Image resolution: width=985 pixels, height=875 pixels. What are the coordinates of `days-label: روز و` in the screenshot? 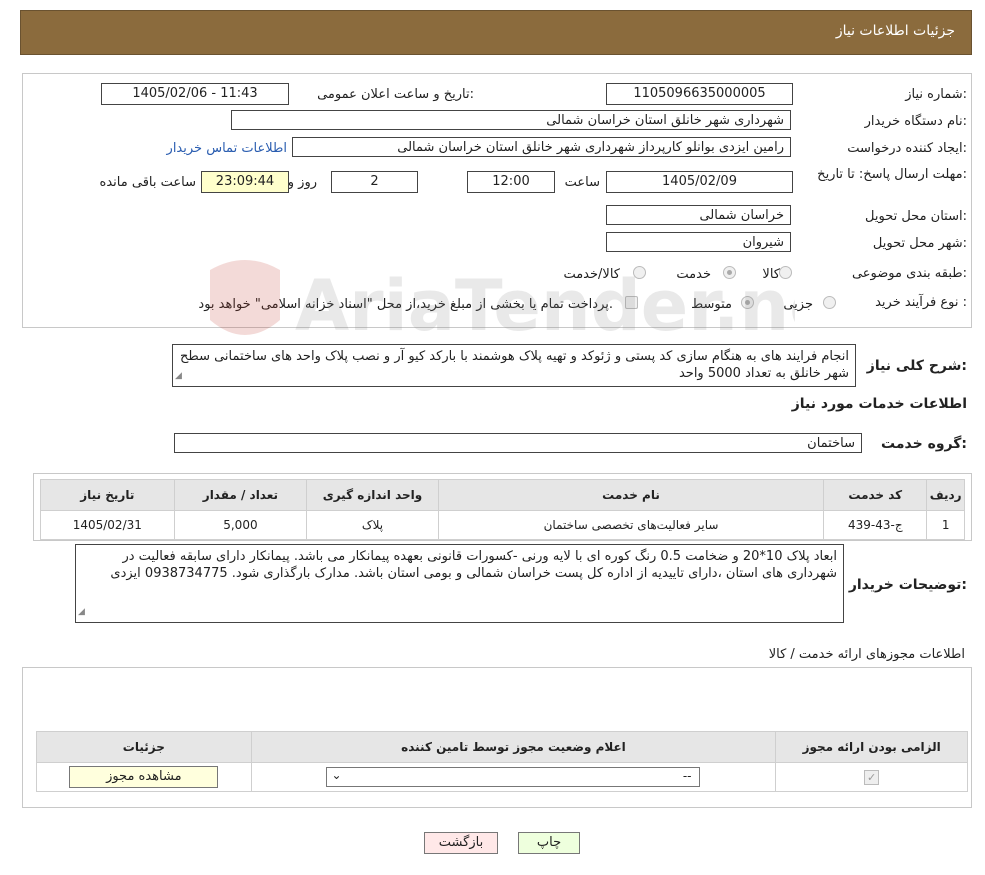 It's located at (302, 182).